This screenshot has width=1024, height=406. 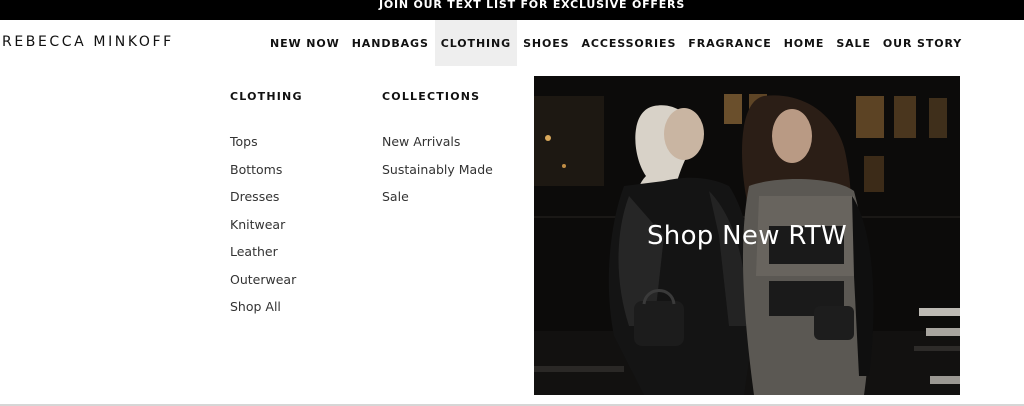 I want to click on menu-link-shop-all: Shop All, so click(x=266, y=307).